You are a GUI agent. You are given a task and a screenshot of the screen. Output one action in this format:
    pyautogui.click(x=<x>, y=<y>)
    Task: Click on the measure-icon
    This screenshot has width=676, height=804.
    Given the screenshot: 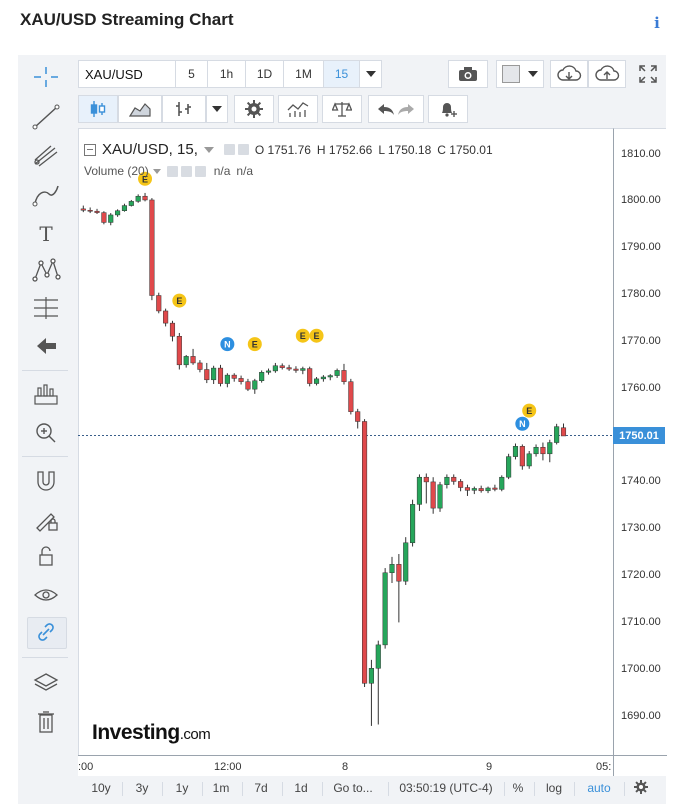 What is the action you would take?
    pyautogui.click(x=46, y=395)
    